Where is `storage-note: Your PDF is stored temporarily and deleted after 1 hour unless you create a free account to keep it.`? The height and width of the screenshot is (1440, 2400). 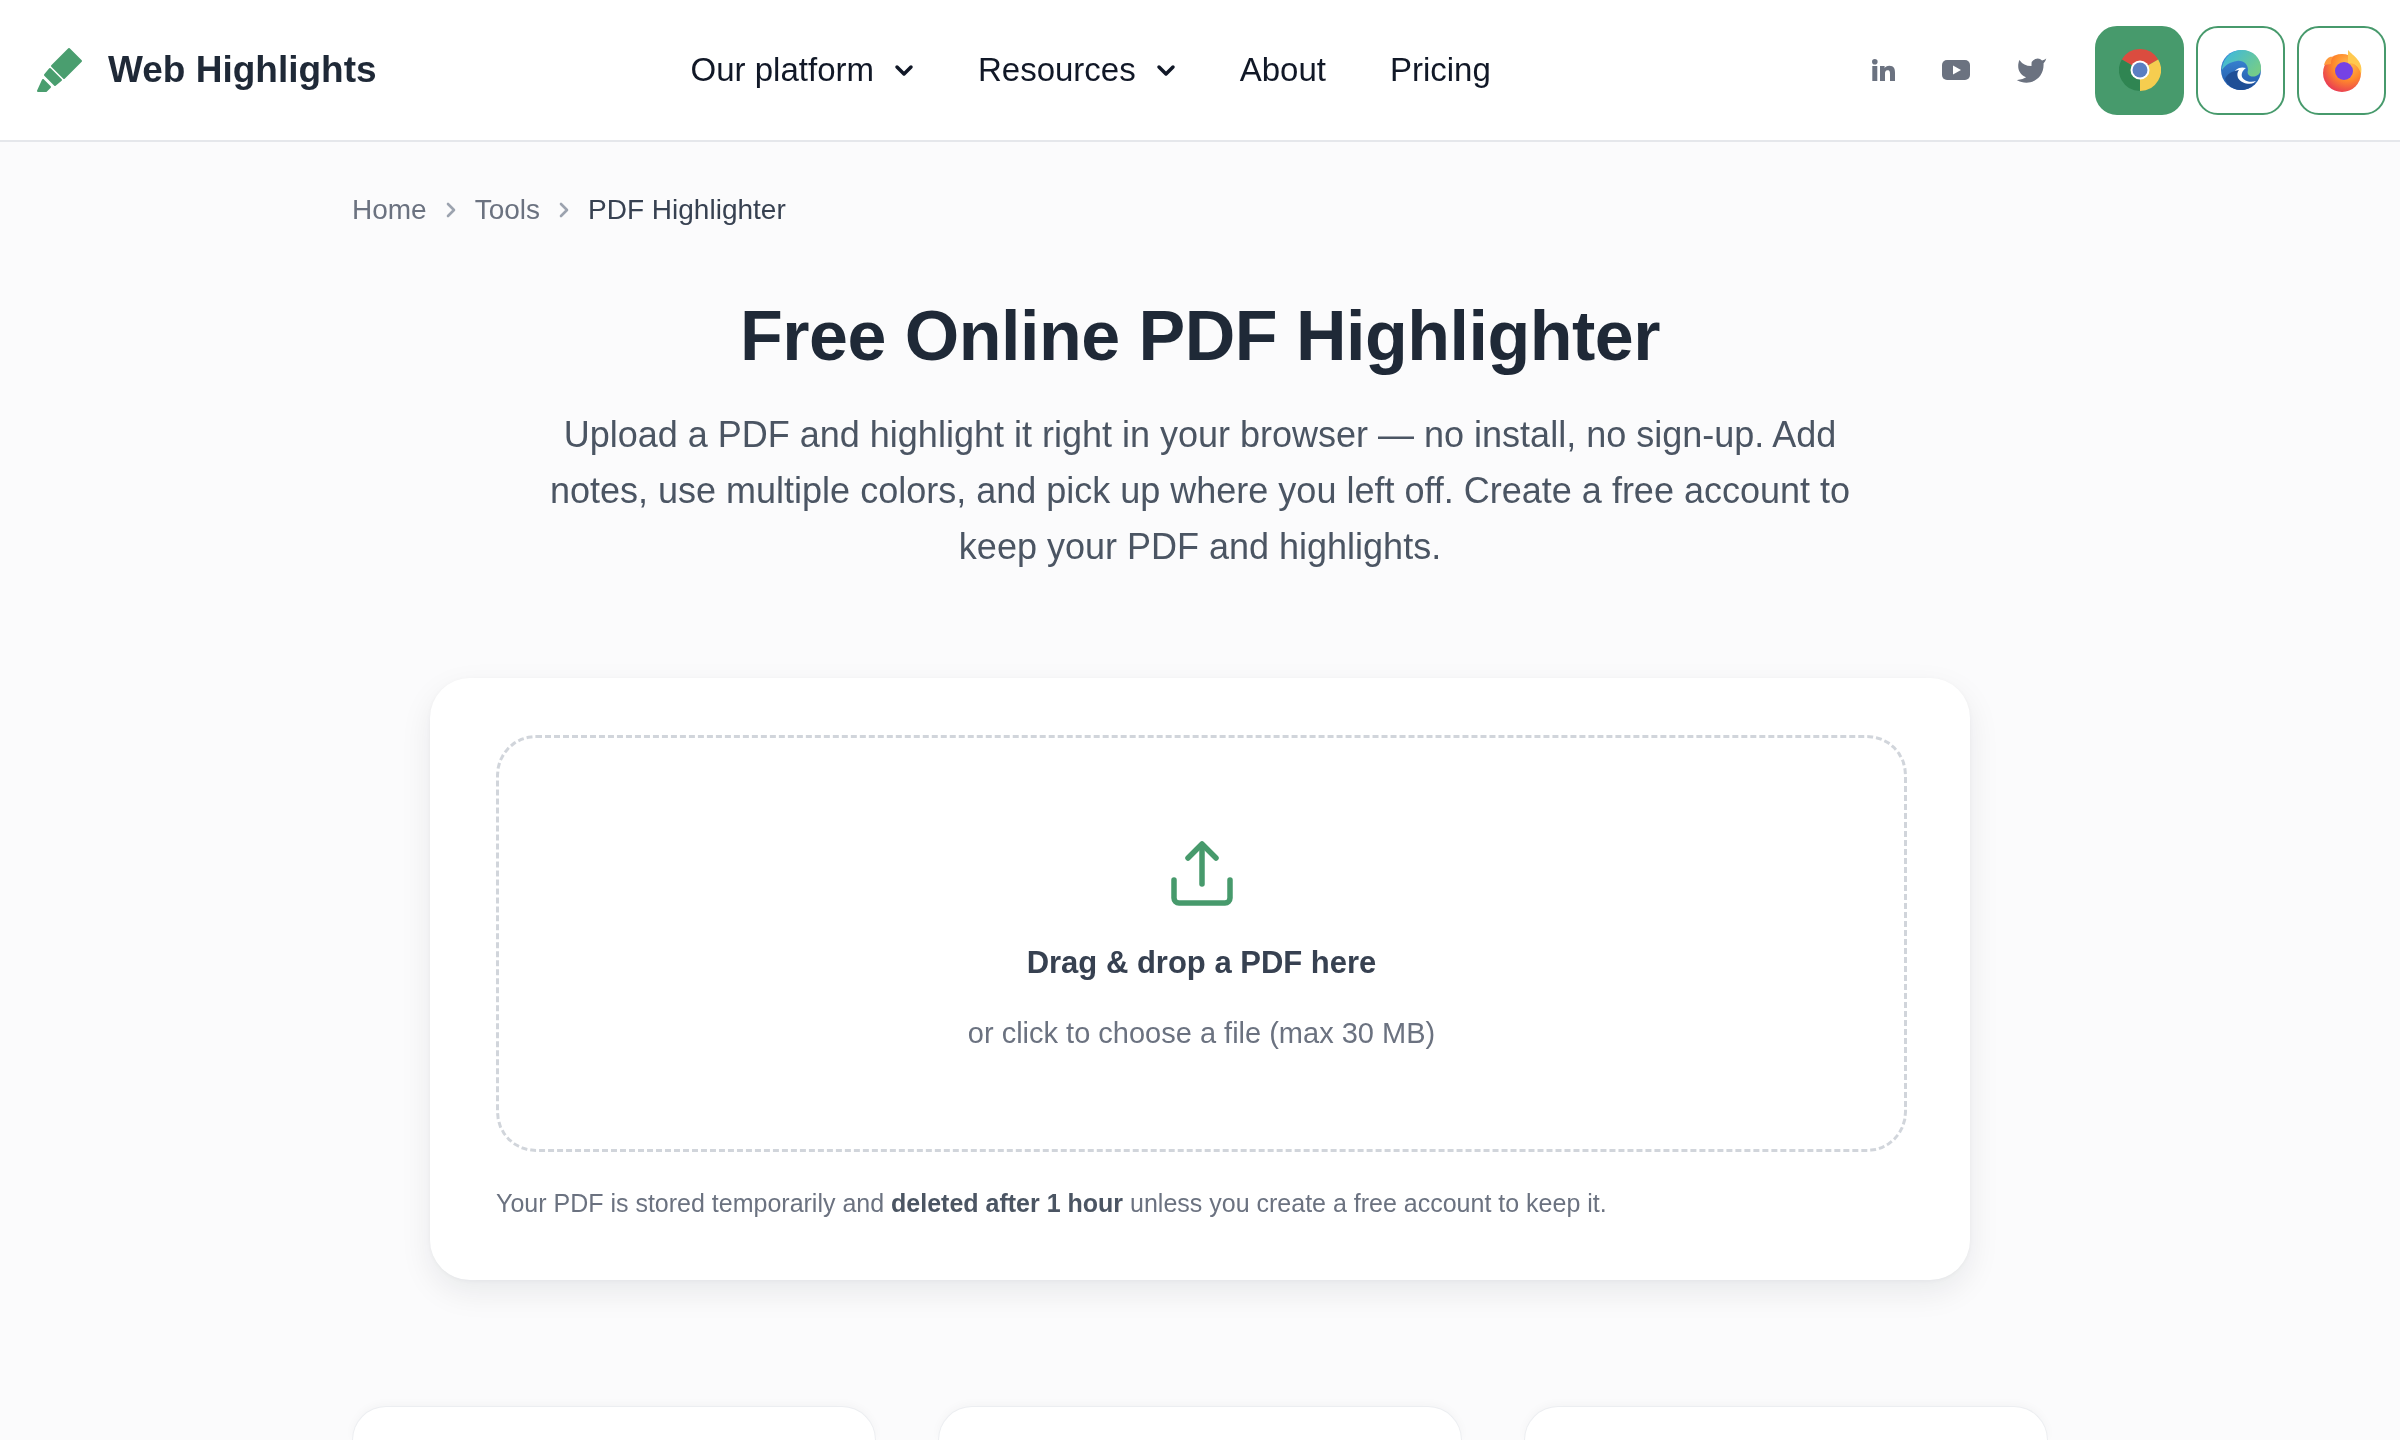
storage-note: Your PDF is stored temporarily and deleted after 1 hour unless you create a free account to keep it. is located at coordinates (1052, 1203).